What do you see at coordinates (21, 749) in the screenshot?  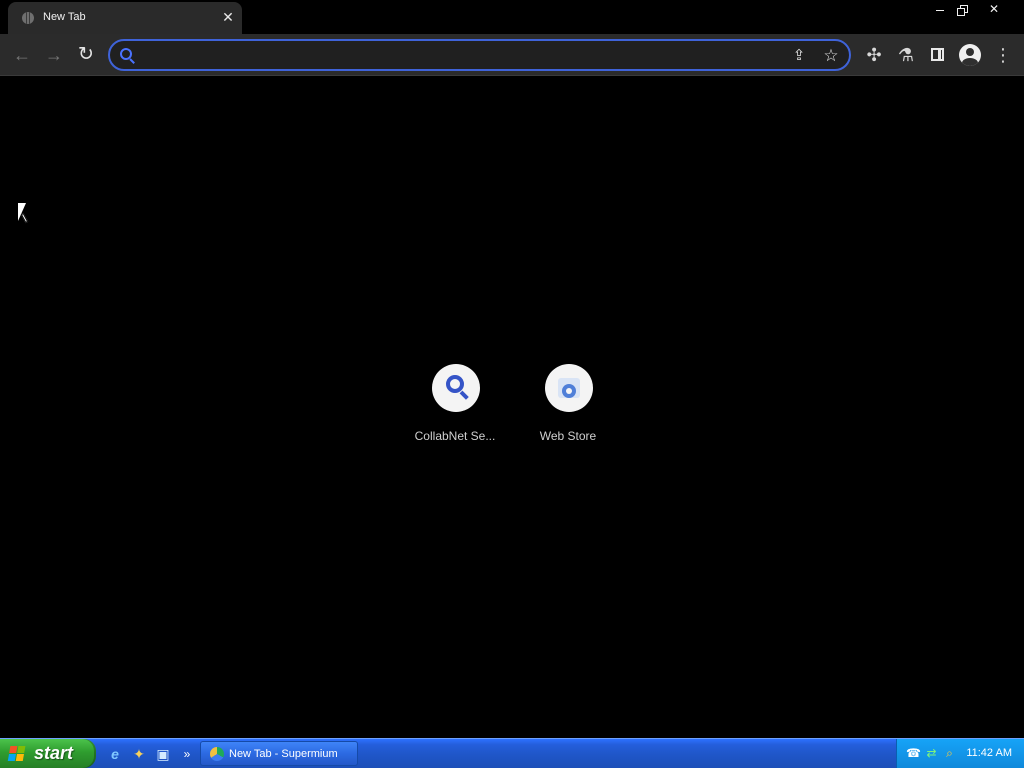 I see `windows-logo-green-piece` at bounding box center [21, 749].